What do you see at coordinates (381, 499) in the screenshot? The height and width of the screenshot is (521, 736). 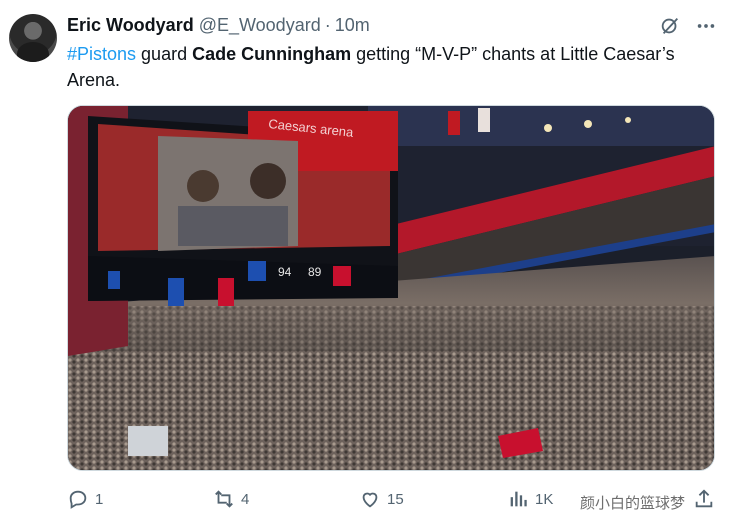 I see `like-button: 15` at bounding box center [381, 499].